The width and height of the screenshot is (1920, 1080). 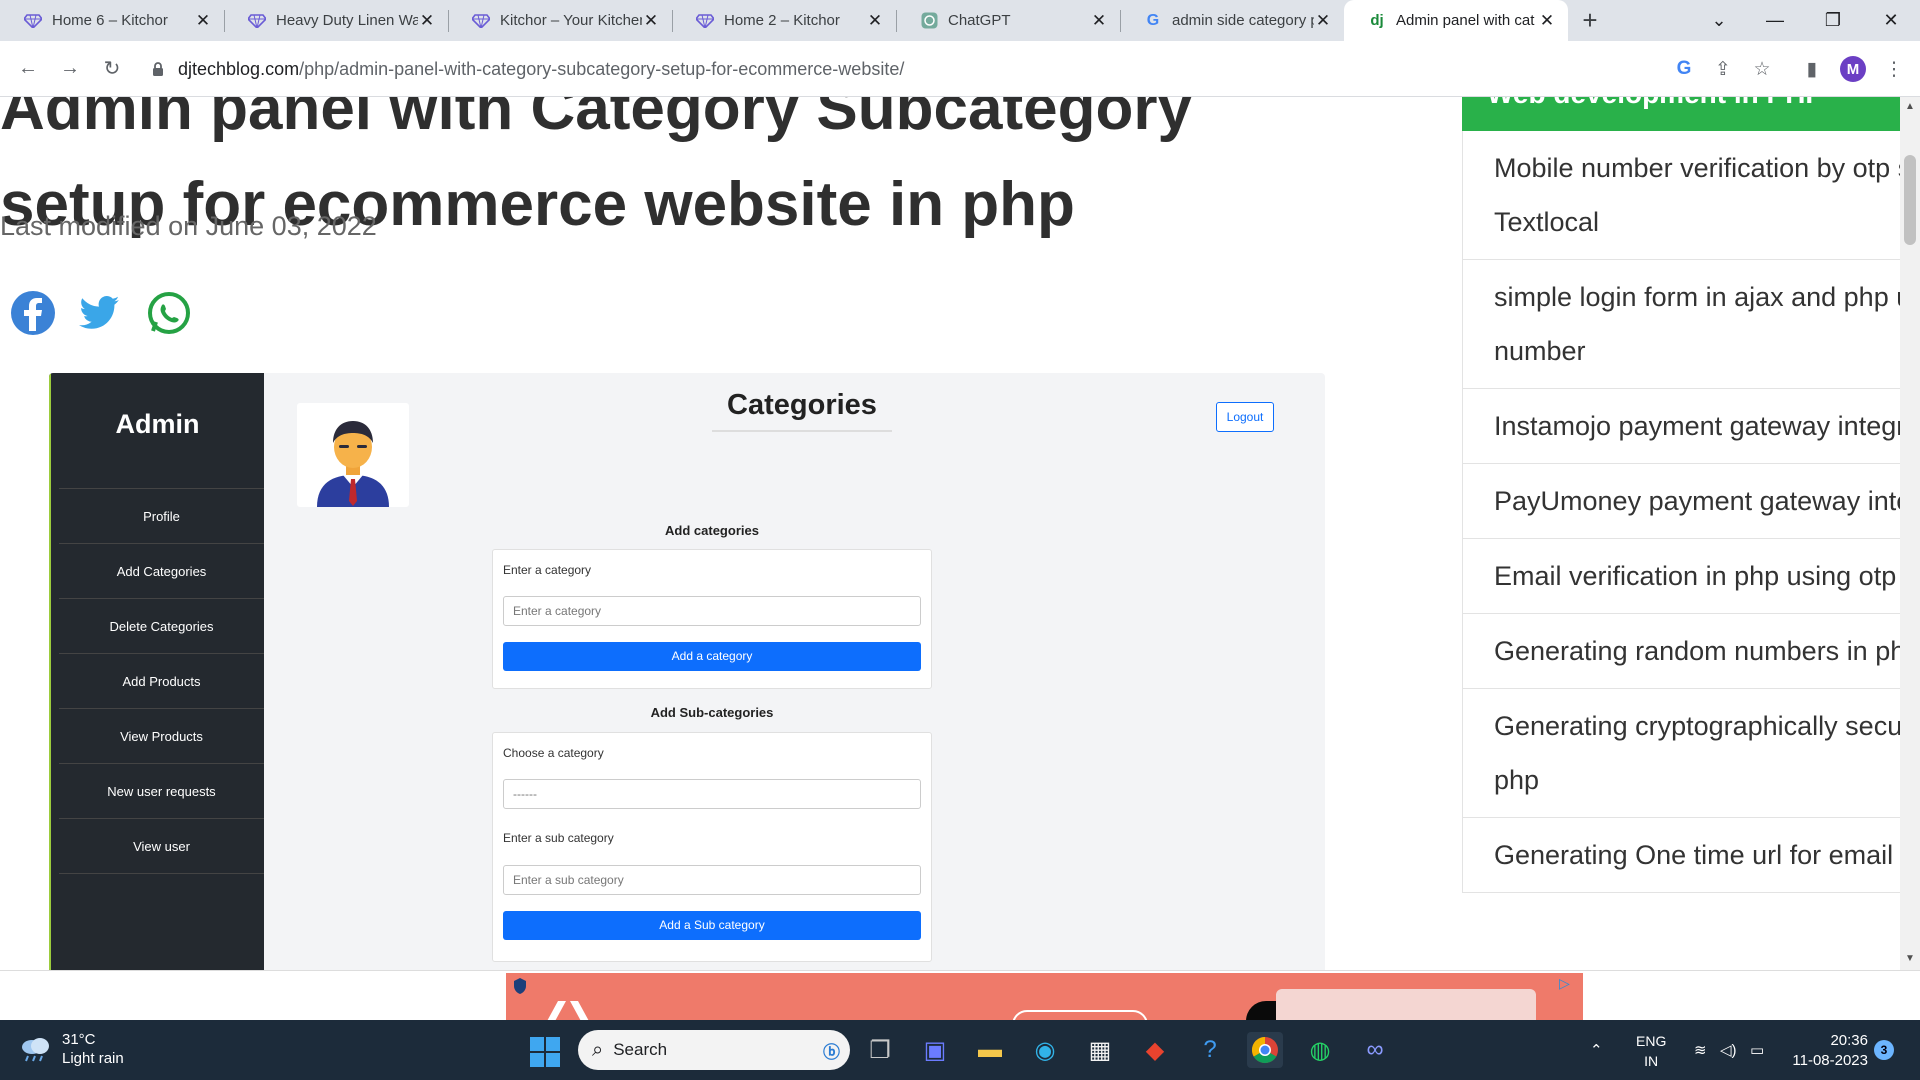 What do you see at coordinates (1699, 426) in the screenshot?
I see `related-post-line: Instamojo payment gateway integr` at bounding box center [1699, 426].